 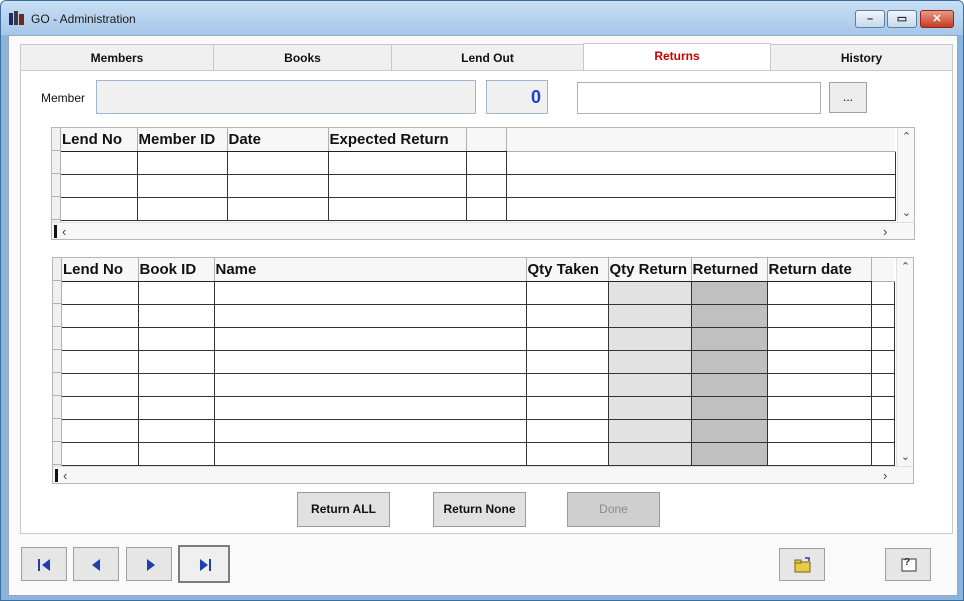 What do you see at coordinates (699, 98) in the screenshot?
I see `member-search-input` at bounding box center [699, 98].